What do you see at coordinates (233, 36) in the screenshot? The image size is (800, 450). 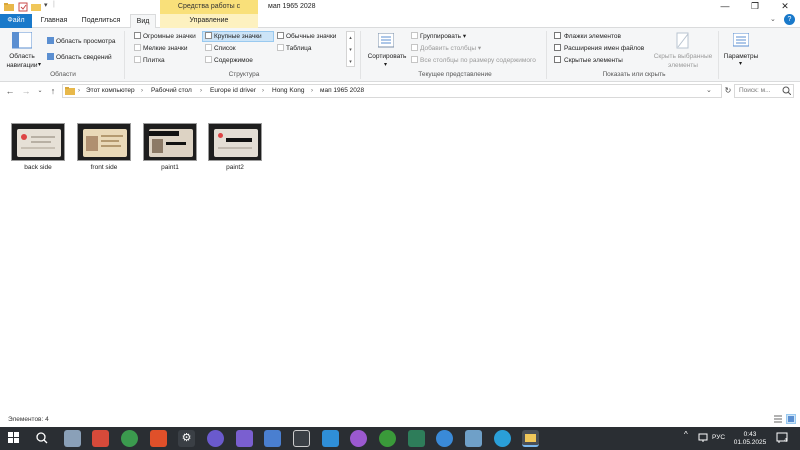 I see `layout-large-icons: Крупные значки` at bounding box center [233, 36].